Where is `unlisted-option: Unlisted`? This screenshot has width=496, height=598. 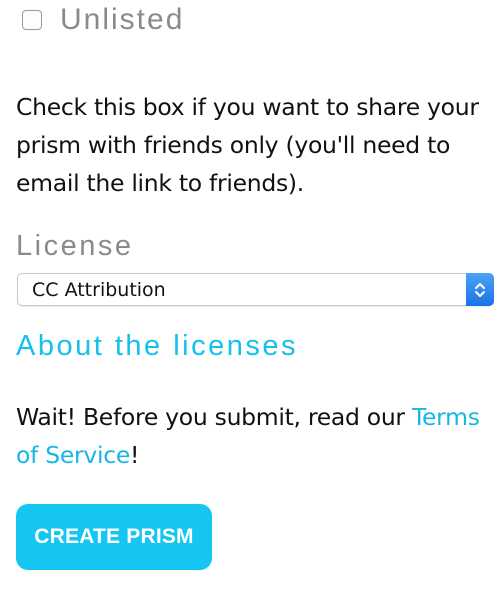 unlisted-option: Unlisted is located at coordinates (103, 20).